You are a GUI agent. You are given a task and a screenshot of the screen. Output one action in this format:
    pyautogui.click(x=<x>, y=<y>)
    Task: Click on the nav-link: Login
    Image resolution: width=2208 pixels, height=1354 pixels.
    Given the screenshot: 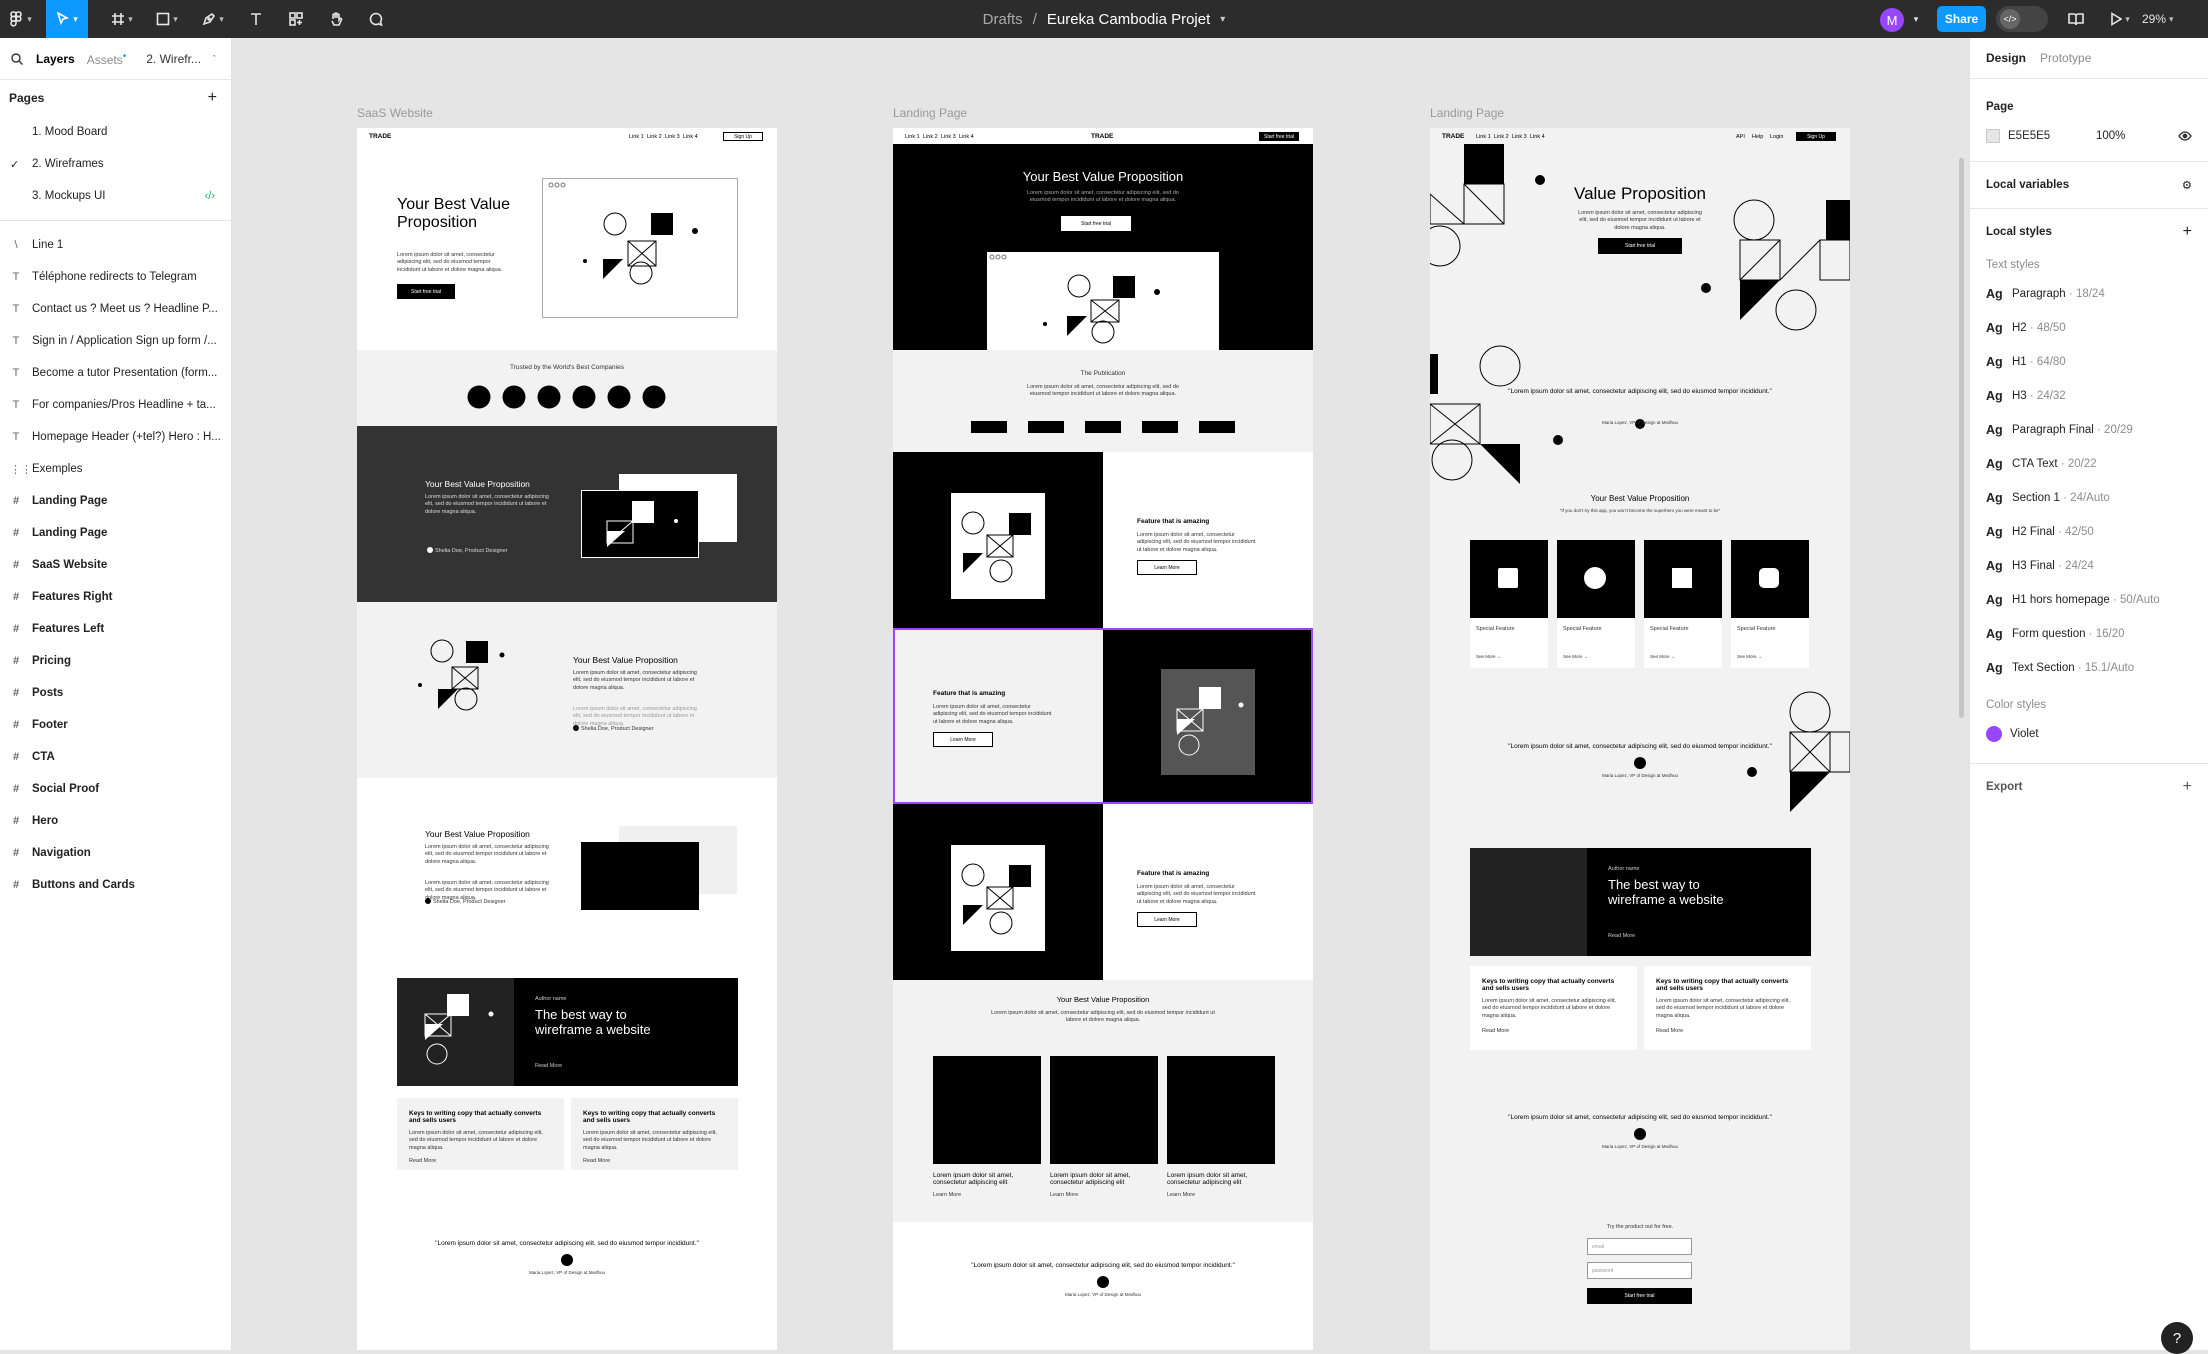 What is the action you would take?
    pyautogui.click(x=1776, y=137)
    